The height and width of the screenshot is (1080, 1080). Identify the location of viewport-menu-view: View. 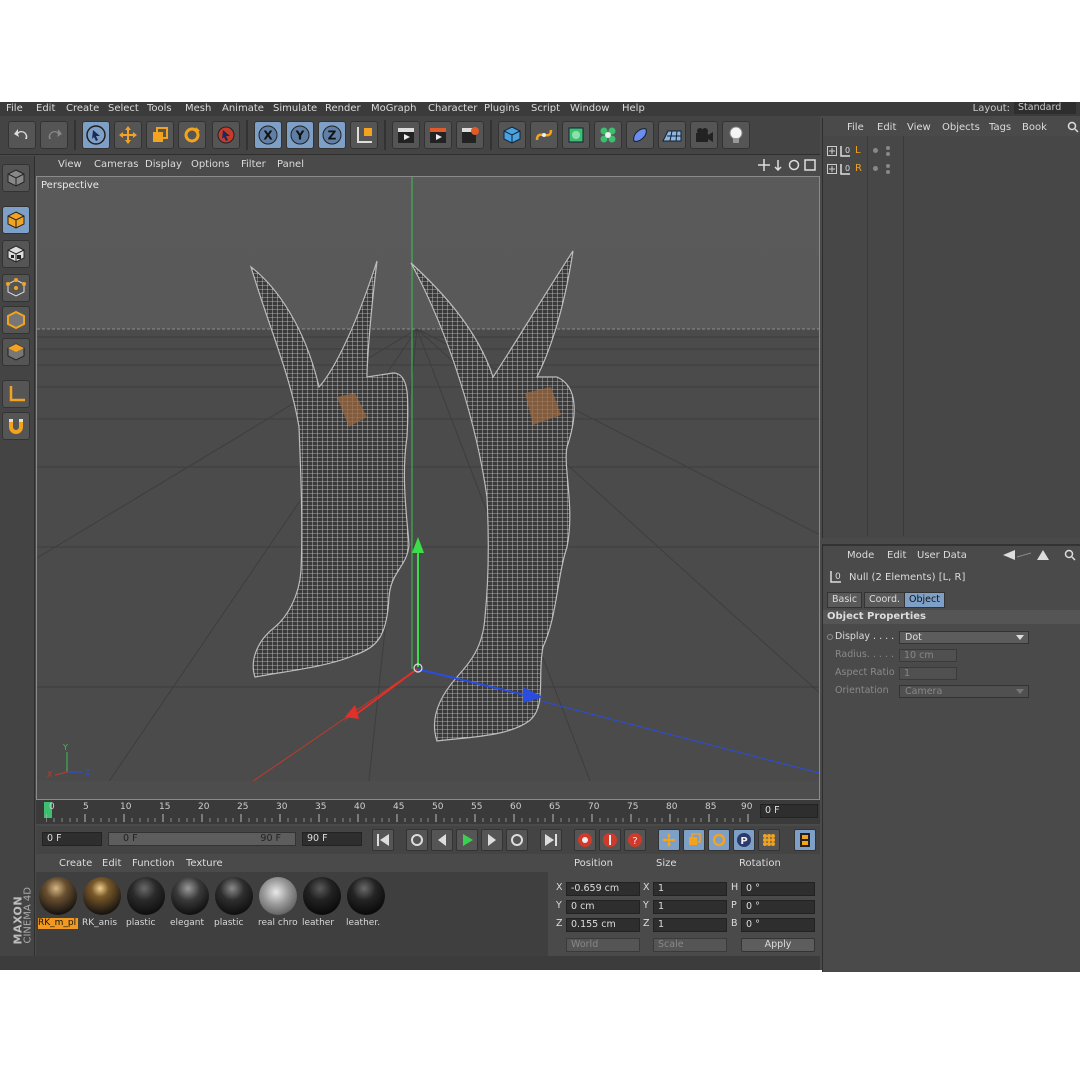
(70, 164).